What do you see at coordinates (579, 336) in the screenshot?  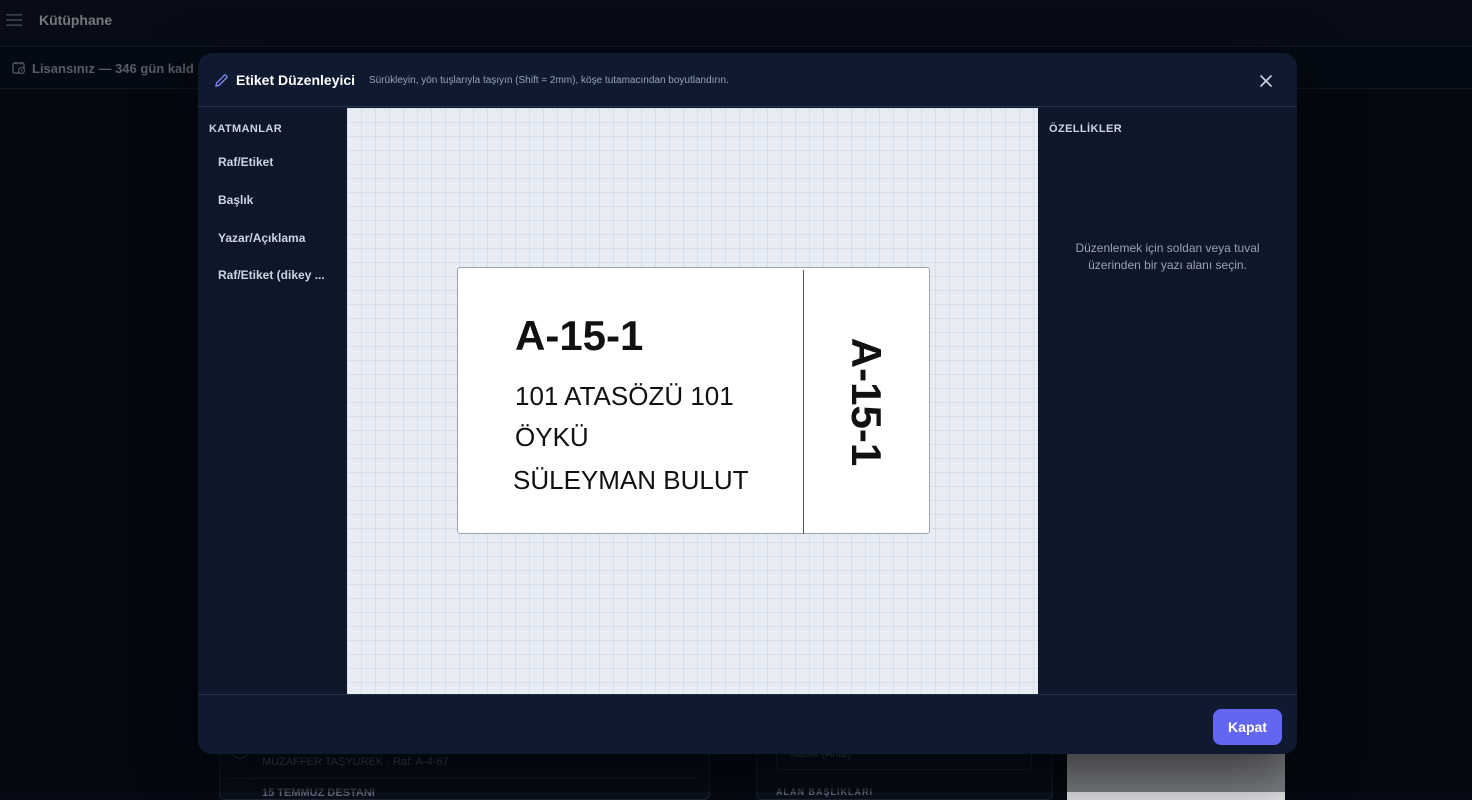 I see `label-shelf-code: A-15-1` at bounding box center [579, 336].